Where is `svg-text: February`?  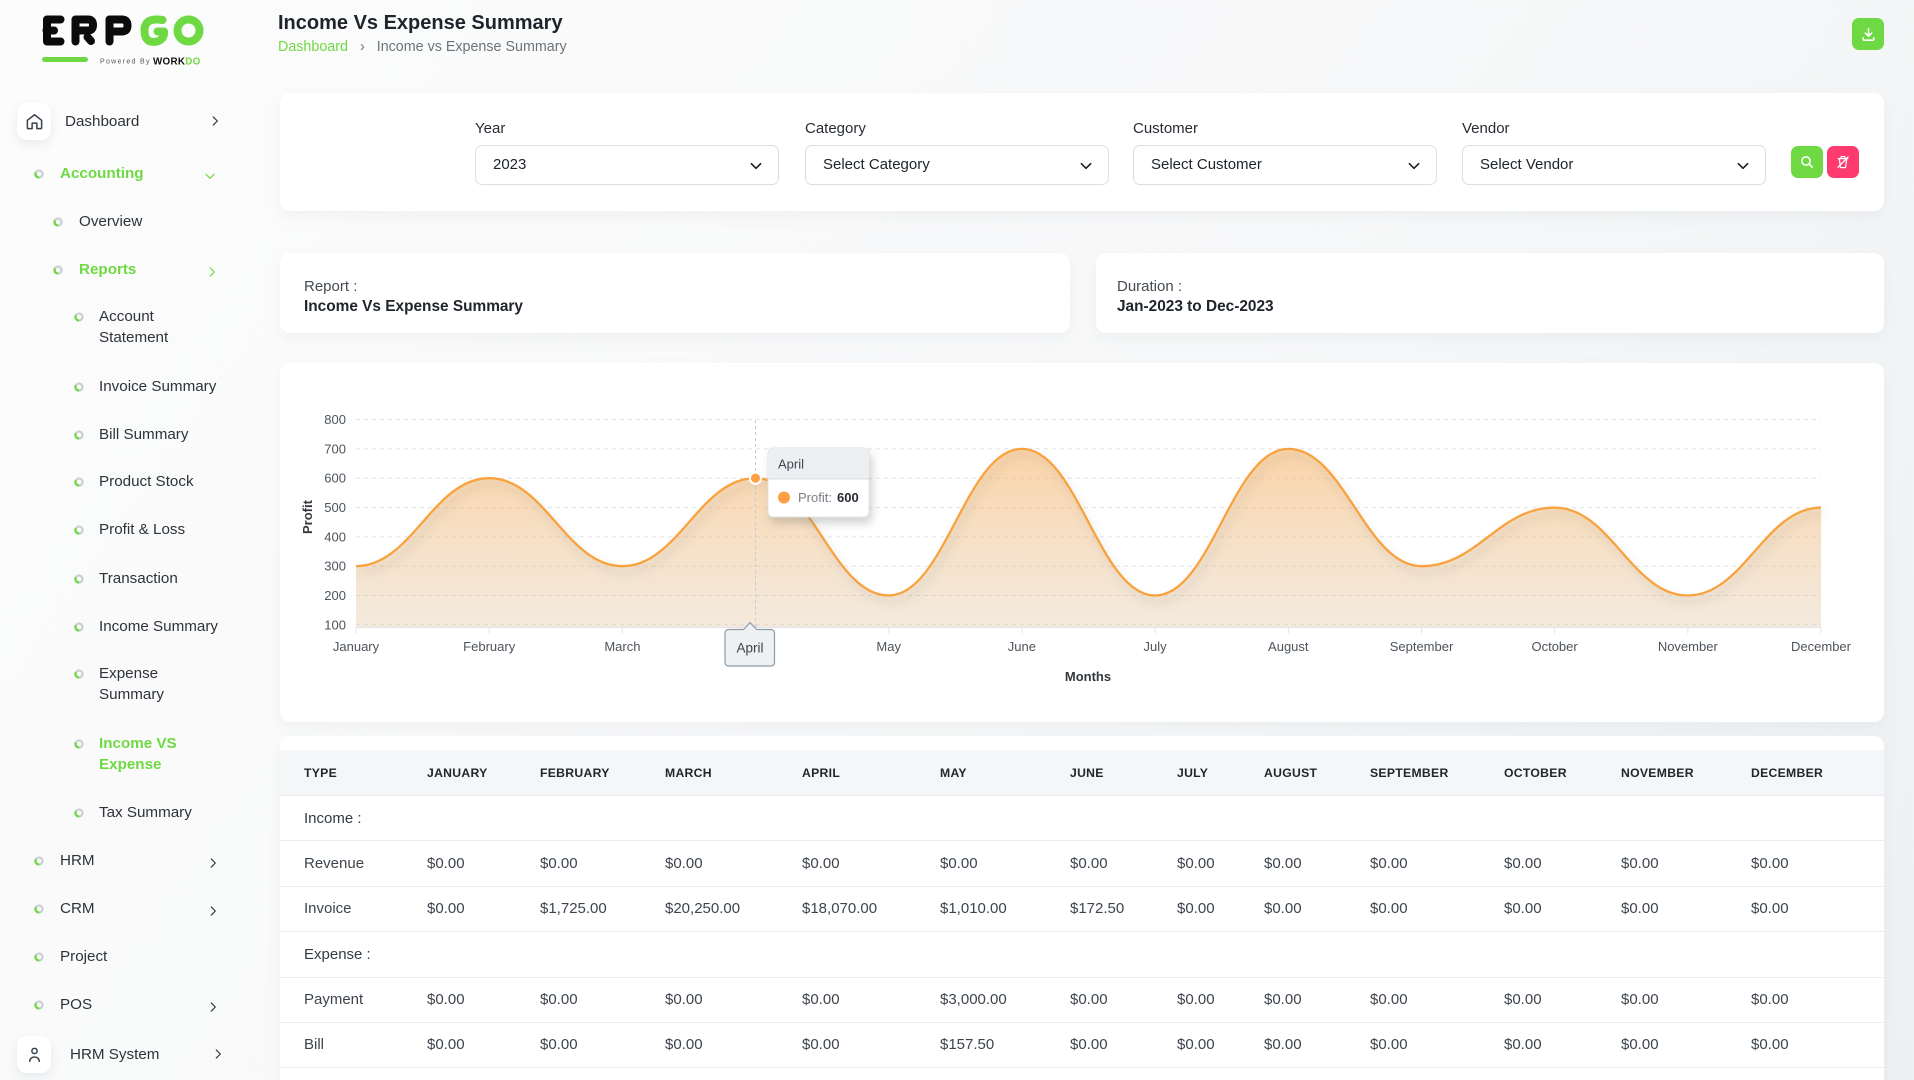 svg-text: February is located at coordinates (489, 646).